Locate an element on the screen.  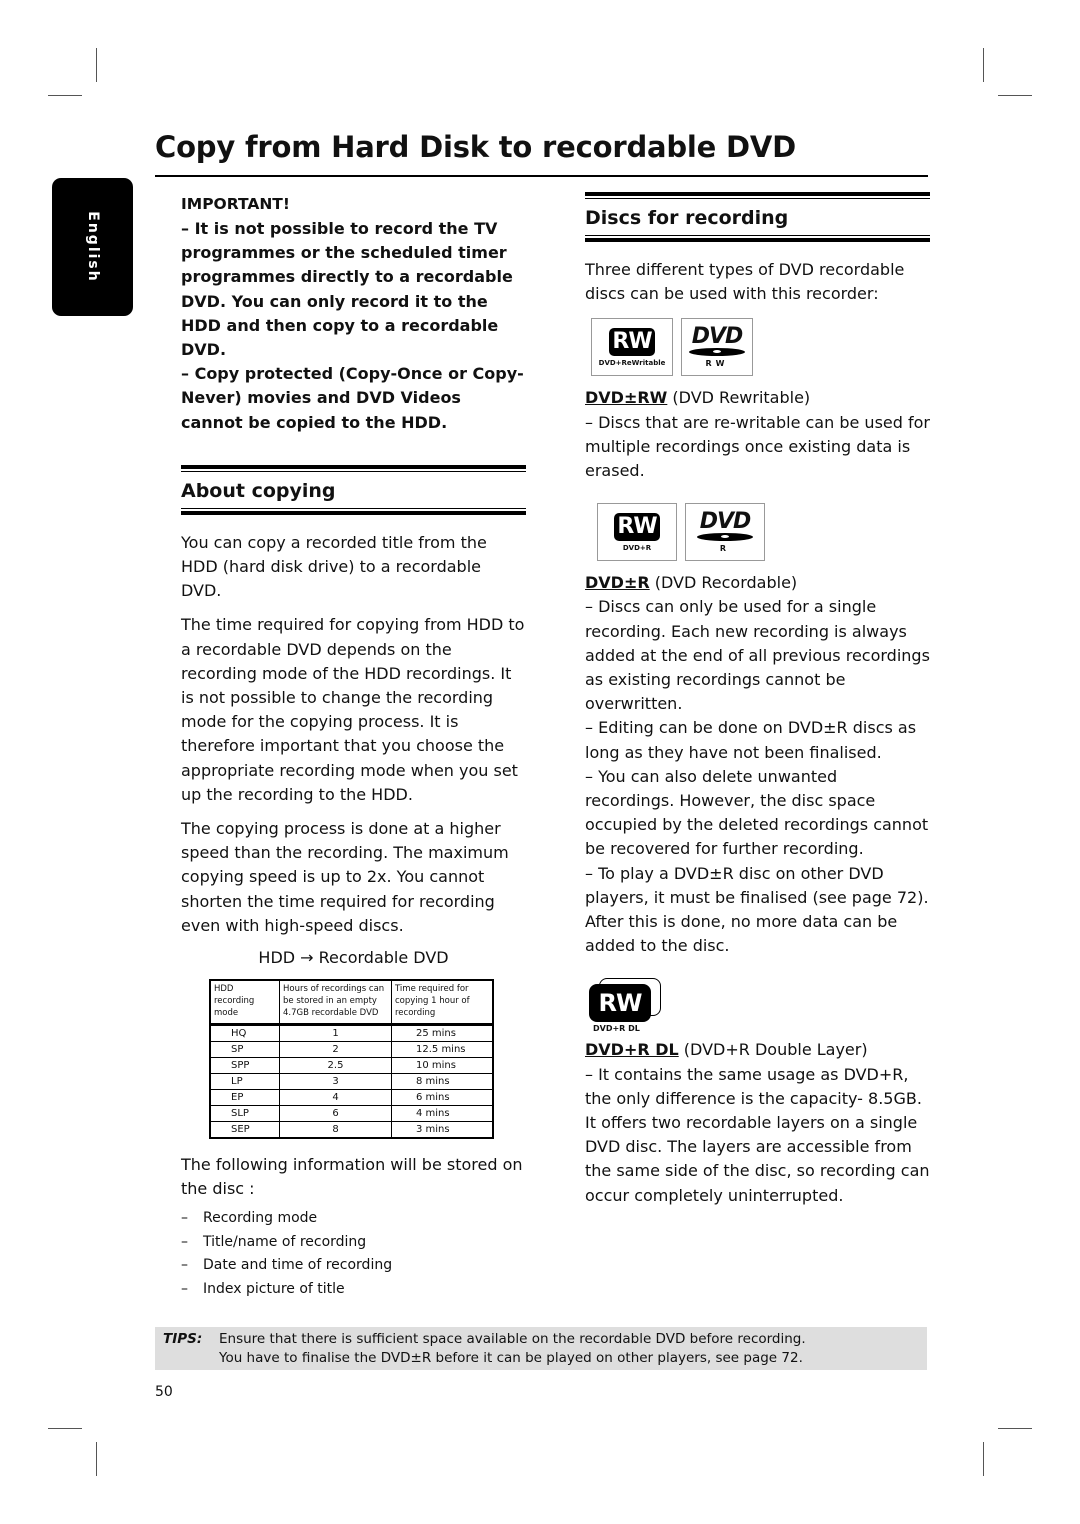
disc-keyword: DVD±R is located at coordinates (617, 583).